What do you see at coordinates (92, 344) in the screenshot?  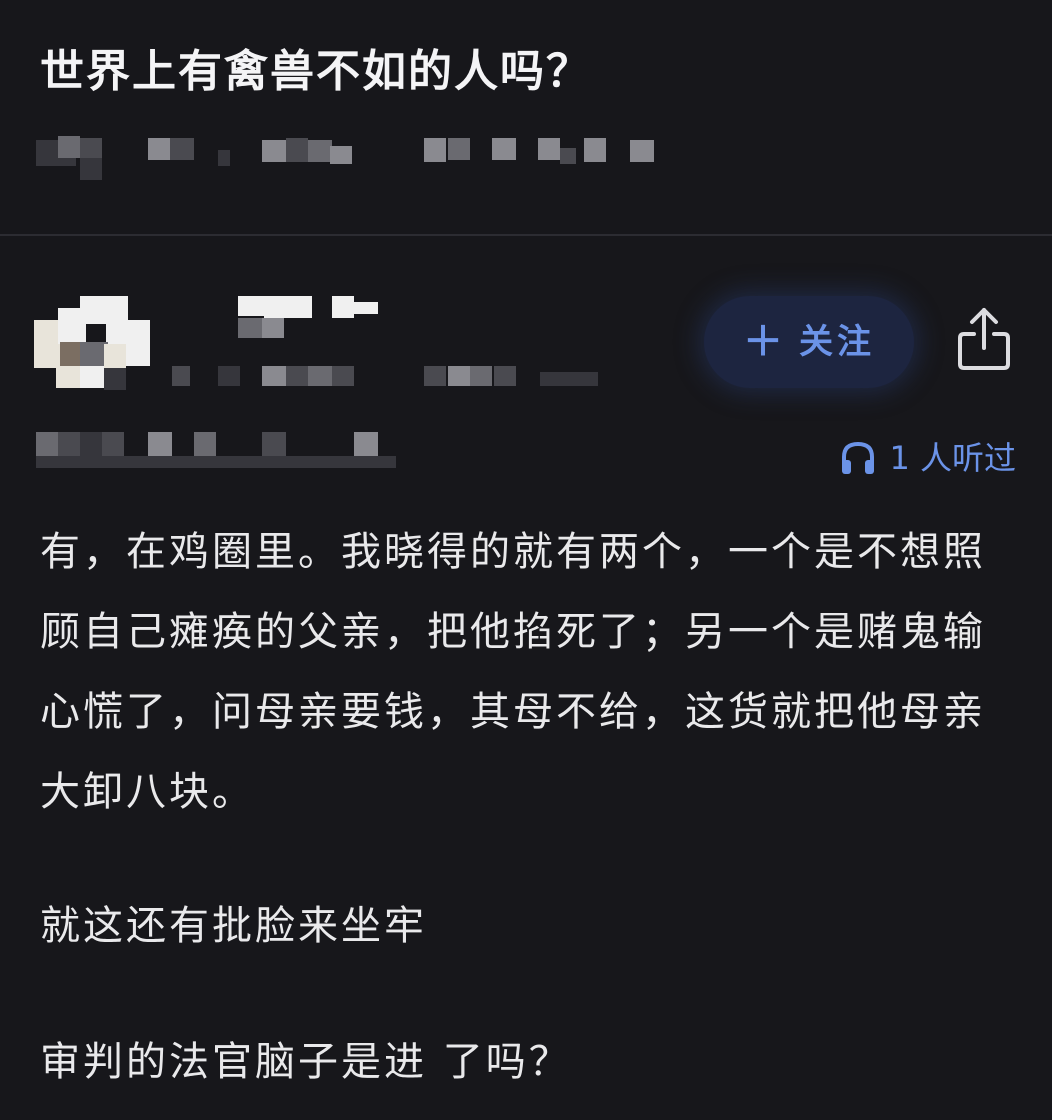 I see `avatar` at bounding box center [92, 344].